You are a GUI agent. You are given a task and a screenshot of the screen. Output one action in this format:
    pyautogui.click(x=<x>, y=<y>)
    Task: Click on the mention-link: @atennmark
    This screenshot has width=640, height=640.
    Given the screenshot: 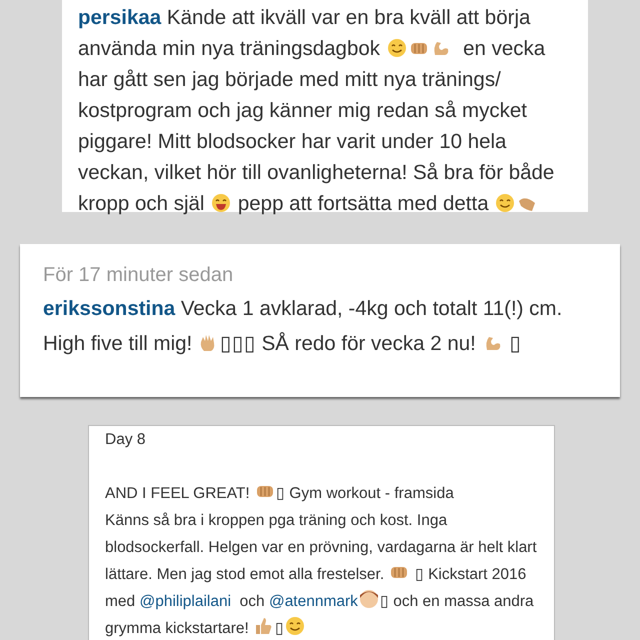 What is the action you would take?
    pyautogui.click(x=313, y=601)
    